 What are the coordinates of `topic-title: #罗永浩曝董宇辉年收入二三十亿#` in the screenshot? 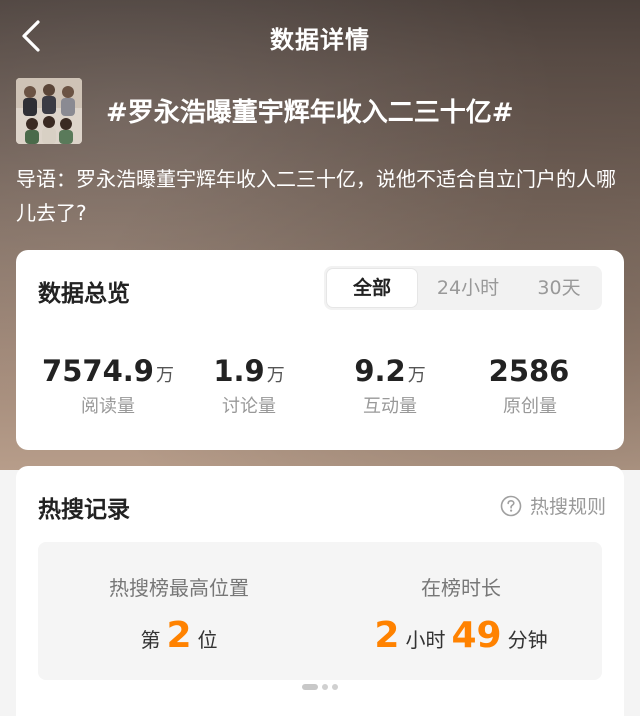 It's located at (310, 113).